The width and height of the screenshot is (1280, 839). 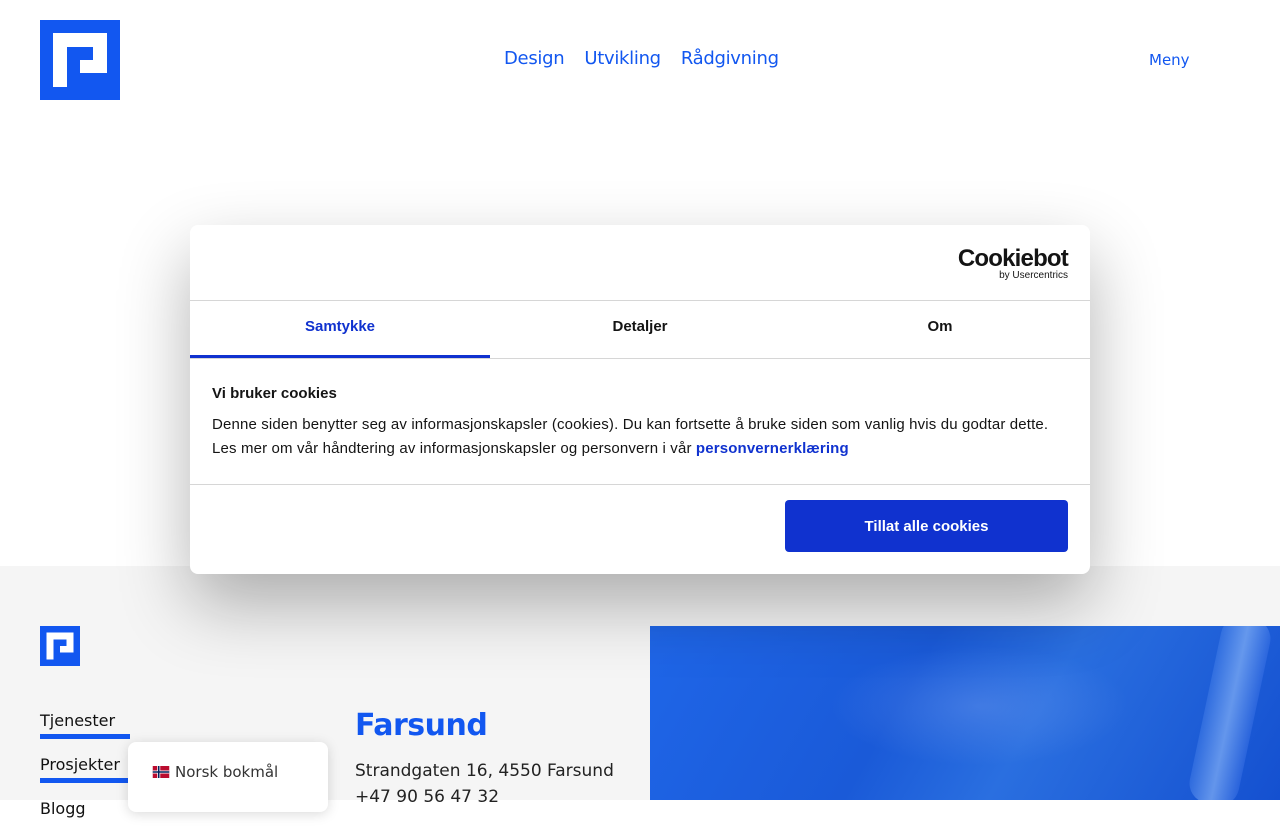 I want to click on norway-flag-icon, so click(x=161, y=772).